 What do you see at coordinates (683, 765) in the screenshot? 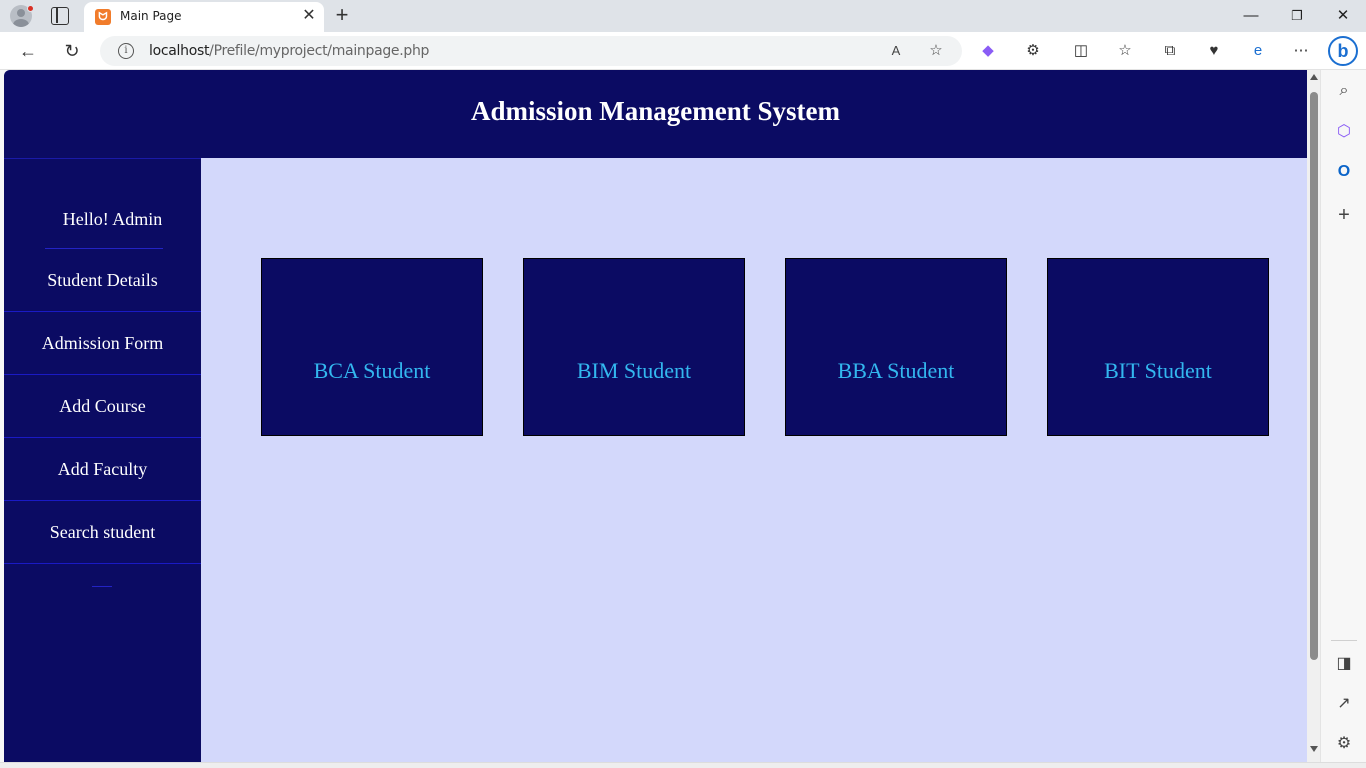
I see `bottom-edge` at bounding box center [683, 765].